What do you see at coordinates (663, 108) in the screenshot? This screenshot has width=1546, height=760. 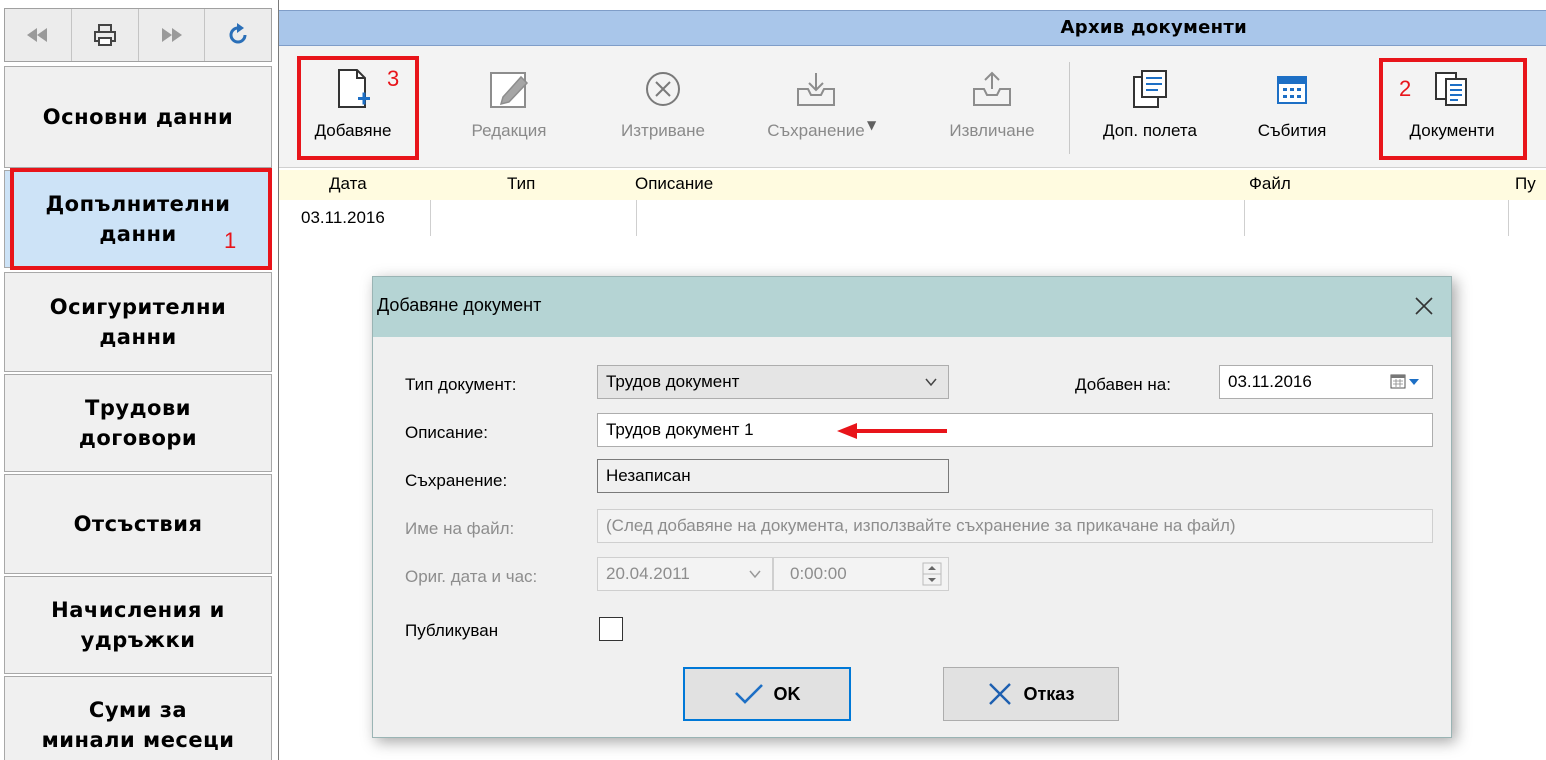 I see `delete-button: Изтриване` at bounding box center [663, 108].